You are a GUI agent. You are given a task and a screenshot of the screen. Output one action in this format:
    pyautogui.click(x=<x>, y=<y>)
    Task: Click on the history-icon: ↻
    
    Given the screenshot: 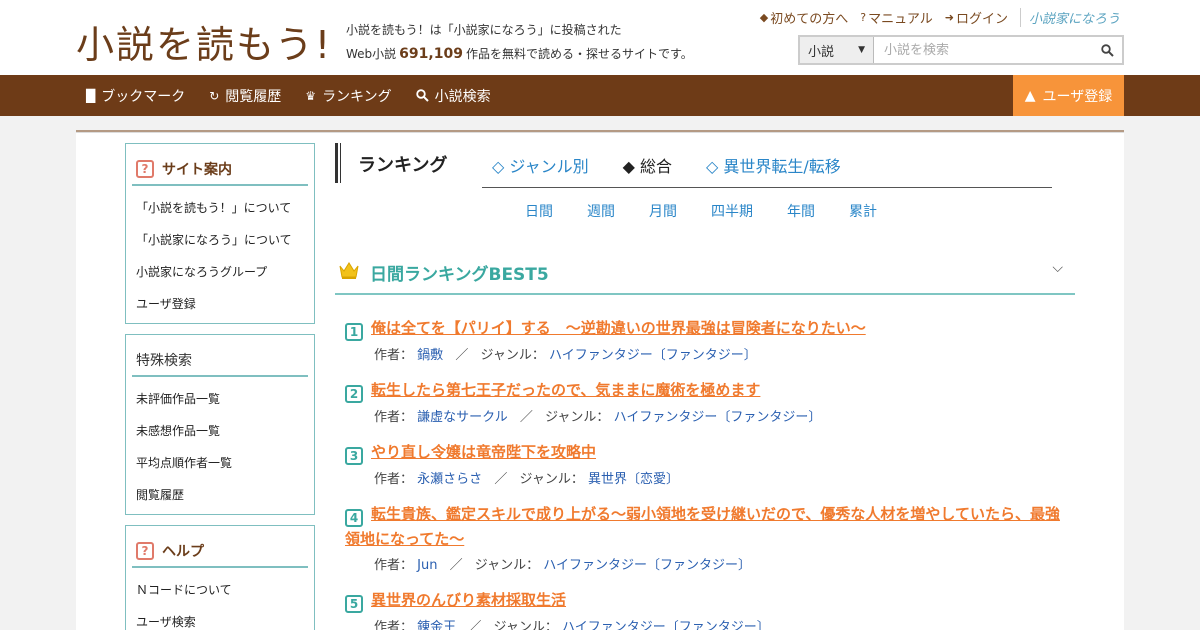 What is the action you would take?
    pyautogui.click(x=214, y=95)
    